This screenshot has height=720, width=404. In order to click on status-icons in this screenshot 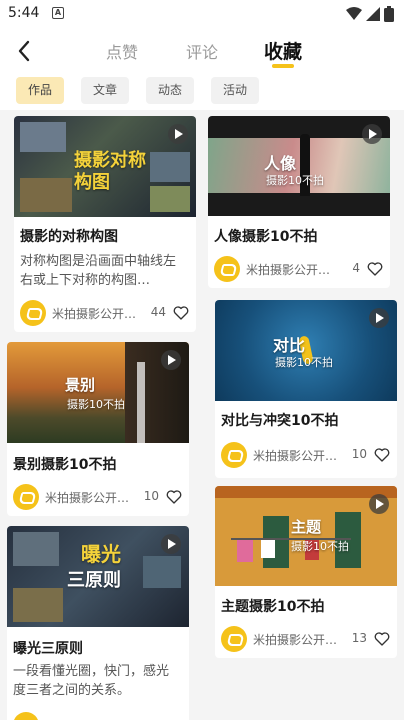, I will do `click(370, 14)`.